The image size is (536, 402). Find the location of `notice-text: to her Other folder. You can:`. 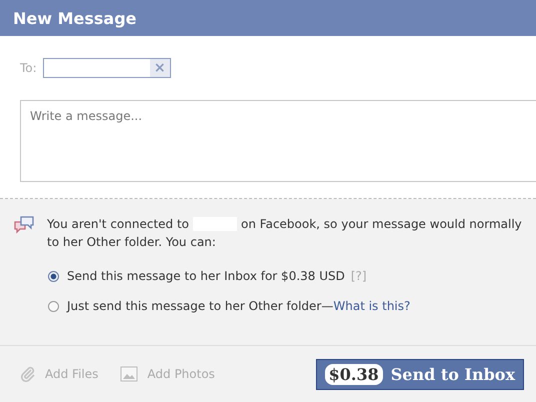

notice-text: to her Other folder. You can: is located at coordinates (132, 242).